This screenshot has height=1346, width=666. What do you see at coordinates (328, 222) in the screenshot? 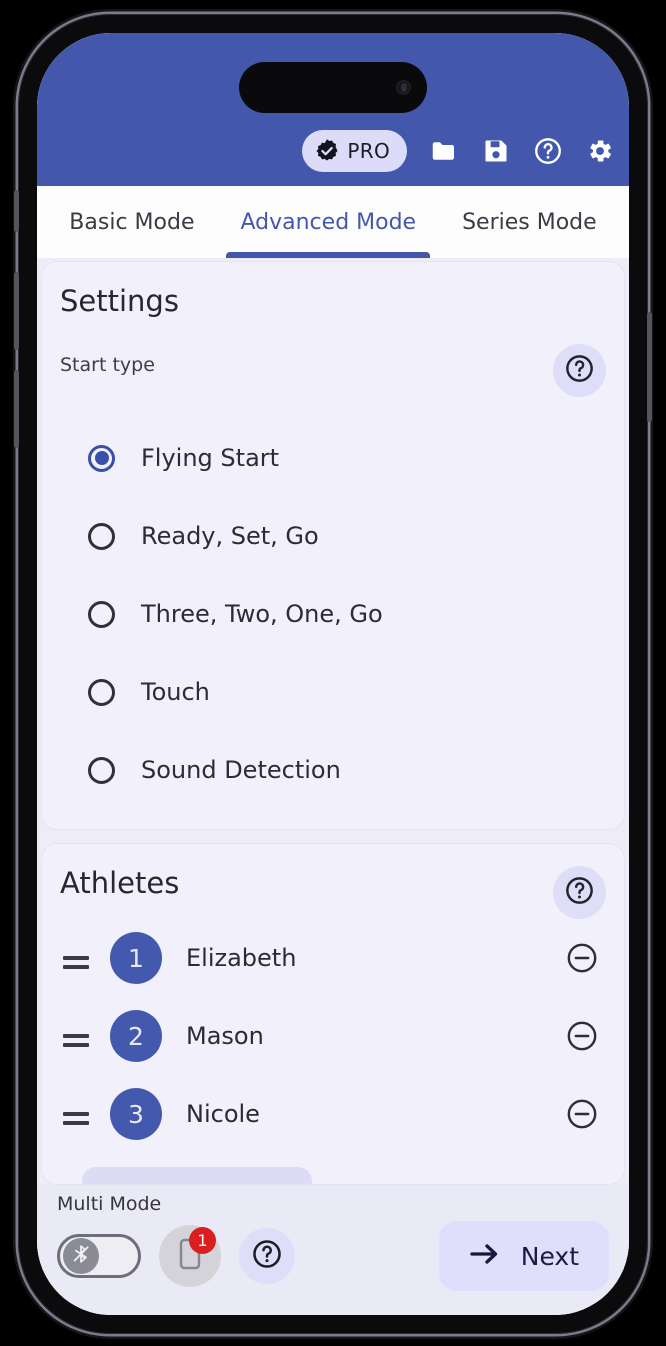
I see `tab-advanced-mode: Advanced Mode` at bounding box center [328, 222].